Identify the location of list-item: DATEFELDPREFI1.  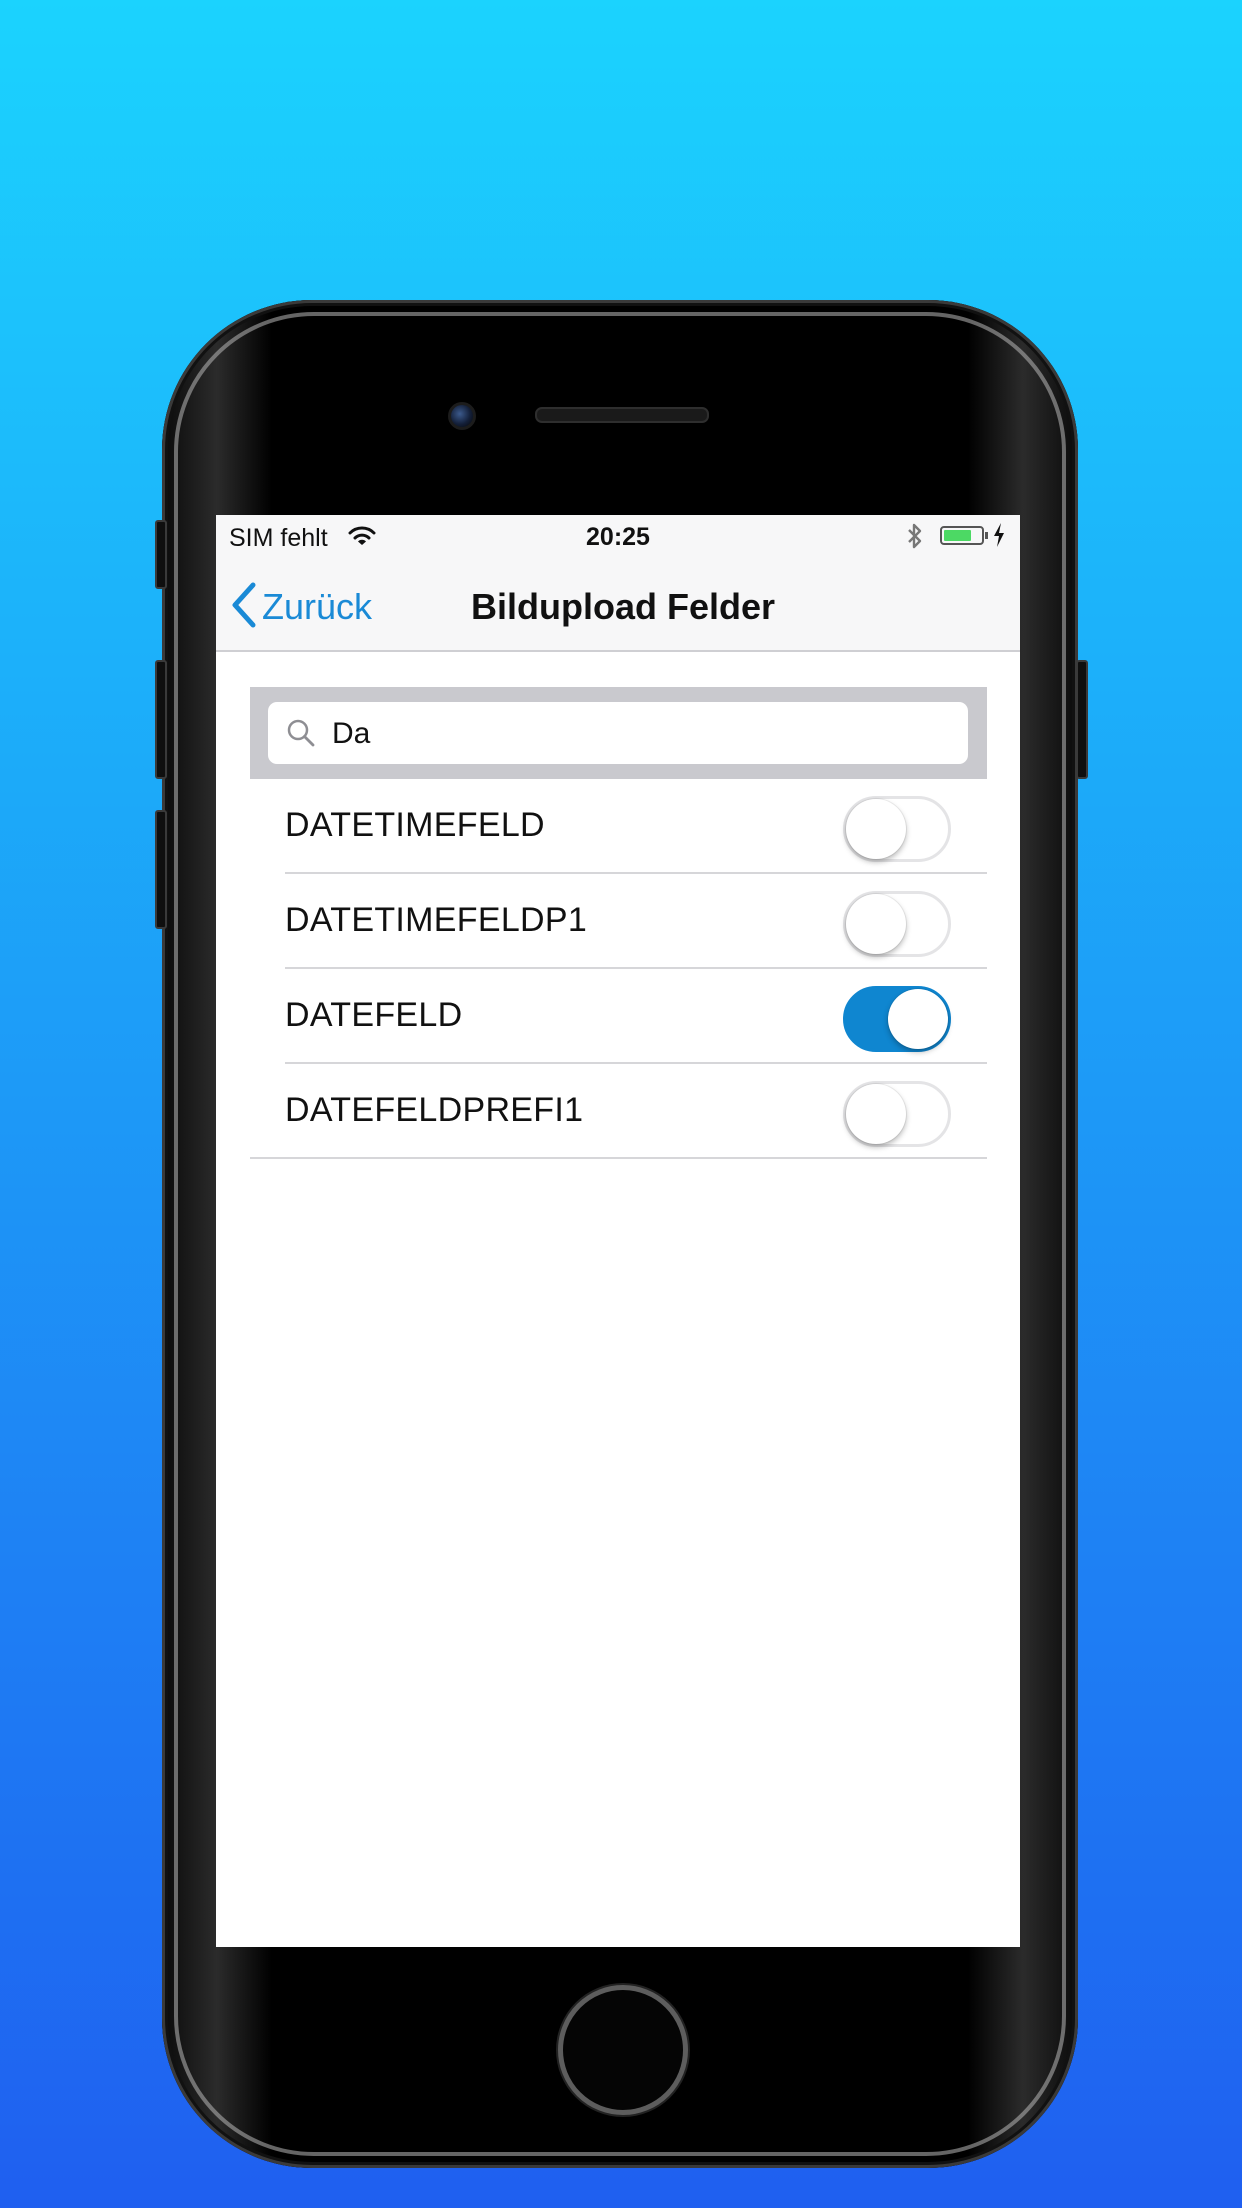
(618, 1111).